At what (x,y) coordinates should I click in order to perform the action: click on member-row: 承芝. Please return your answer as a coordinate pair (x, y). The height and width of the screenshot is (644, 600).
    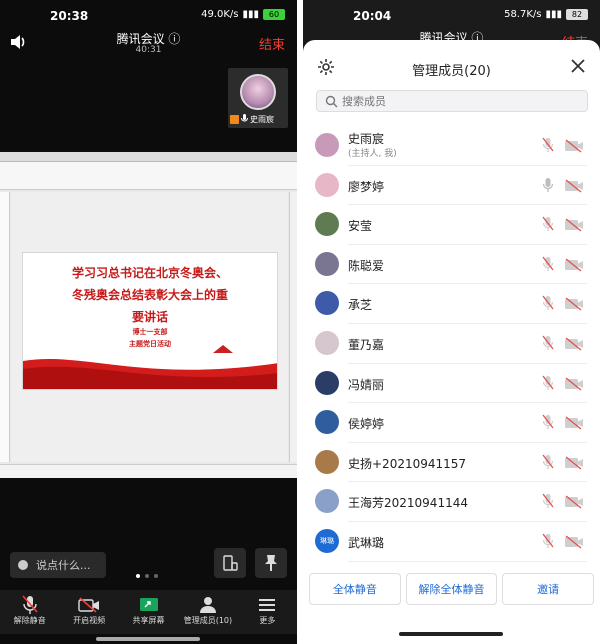
    Looking at the image, I should click on (451, 304).